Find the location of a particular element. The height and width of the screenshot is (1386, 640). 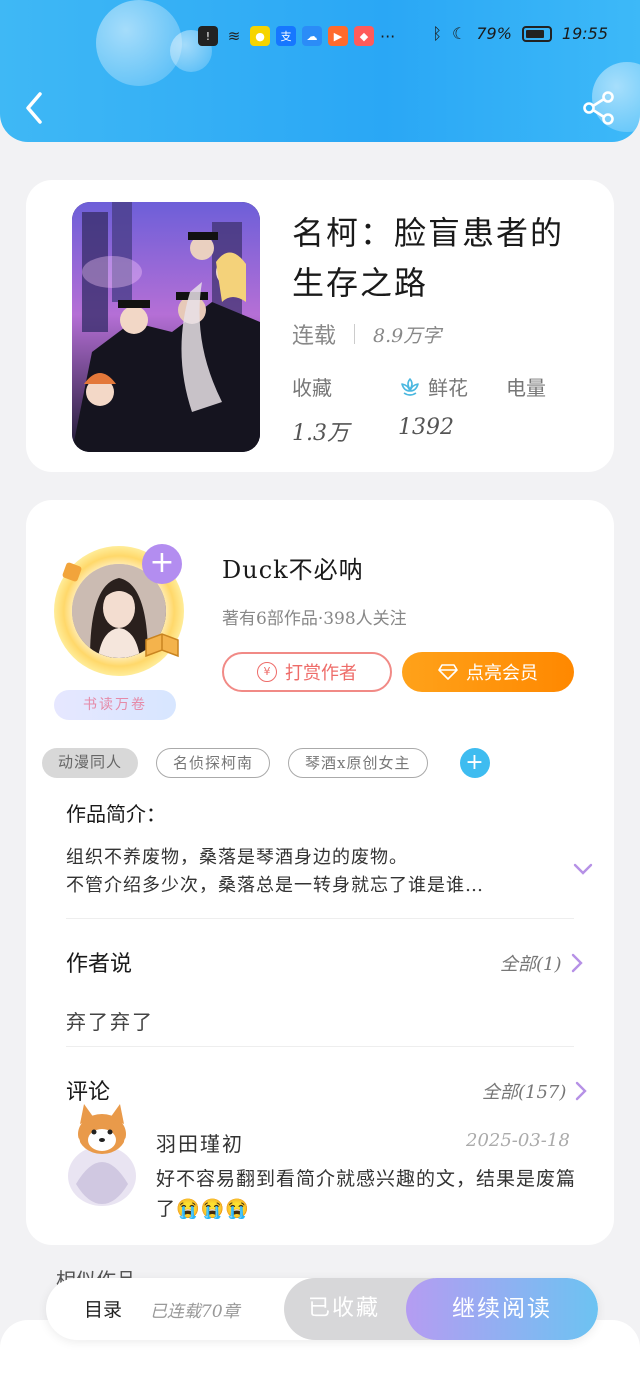

comments-all-link: 全部(157) is located at coordinates (535, 1091).